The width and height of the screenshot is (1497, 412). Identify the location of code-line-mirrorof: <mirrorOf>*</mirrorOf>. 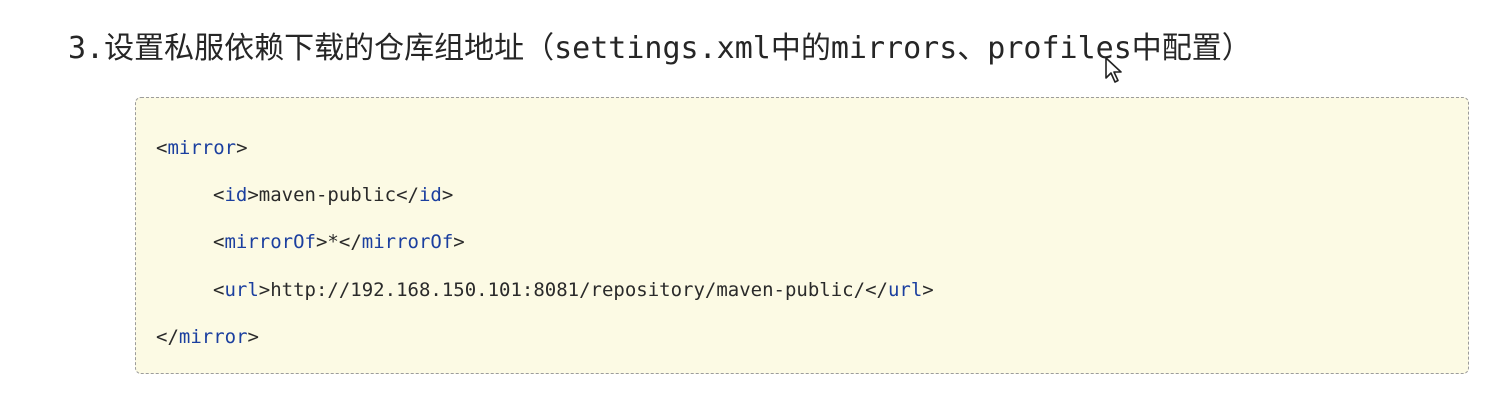
(339, 242).